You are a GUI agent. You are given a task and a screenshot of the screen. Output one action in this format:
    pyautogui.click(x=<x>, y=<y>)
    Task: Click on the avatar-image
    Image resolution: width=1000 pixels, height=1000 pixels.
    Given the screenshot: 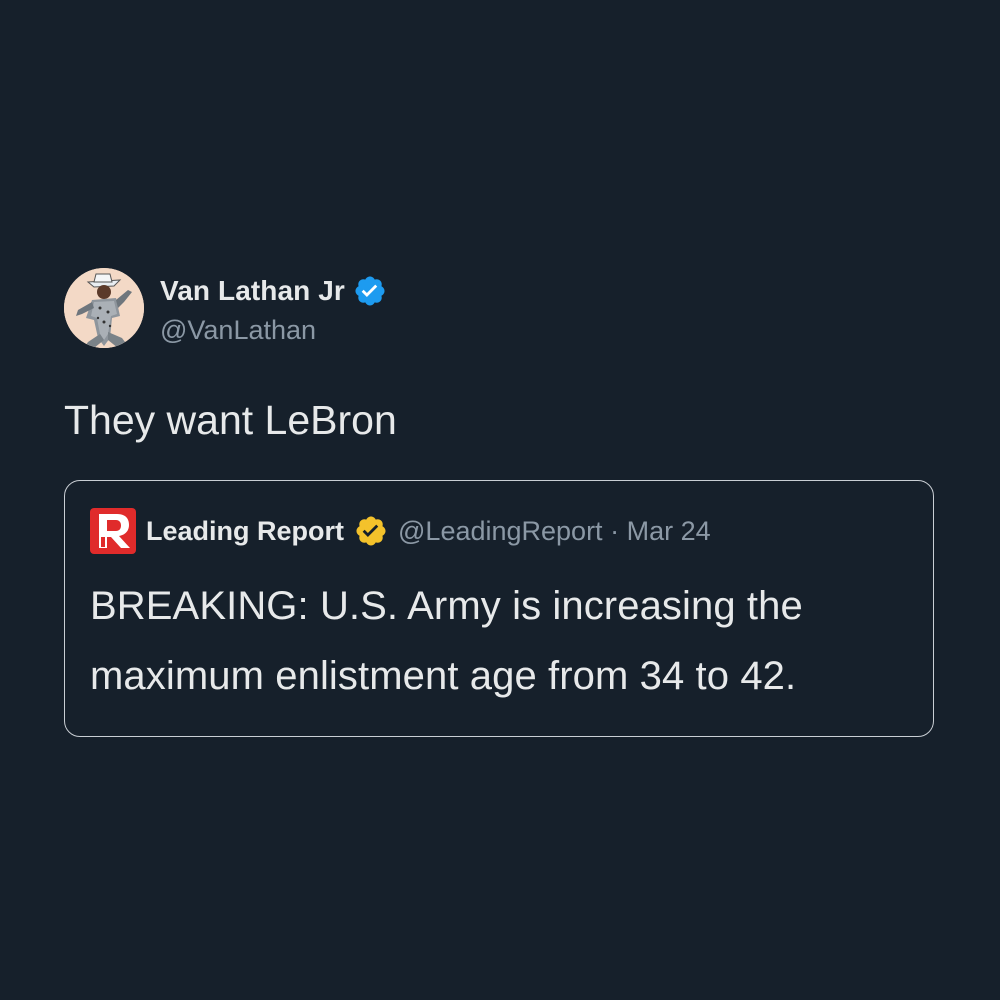 What is the action you would take?
    pyautogui.click(x=104, y=308)
    